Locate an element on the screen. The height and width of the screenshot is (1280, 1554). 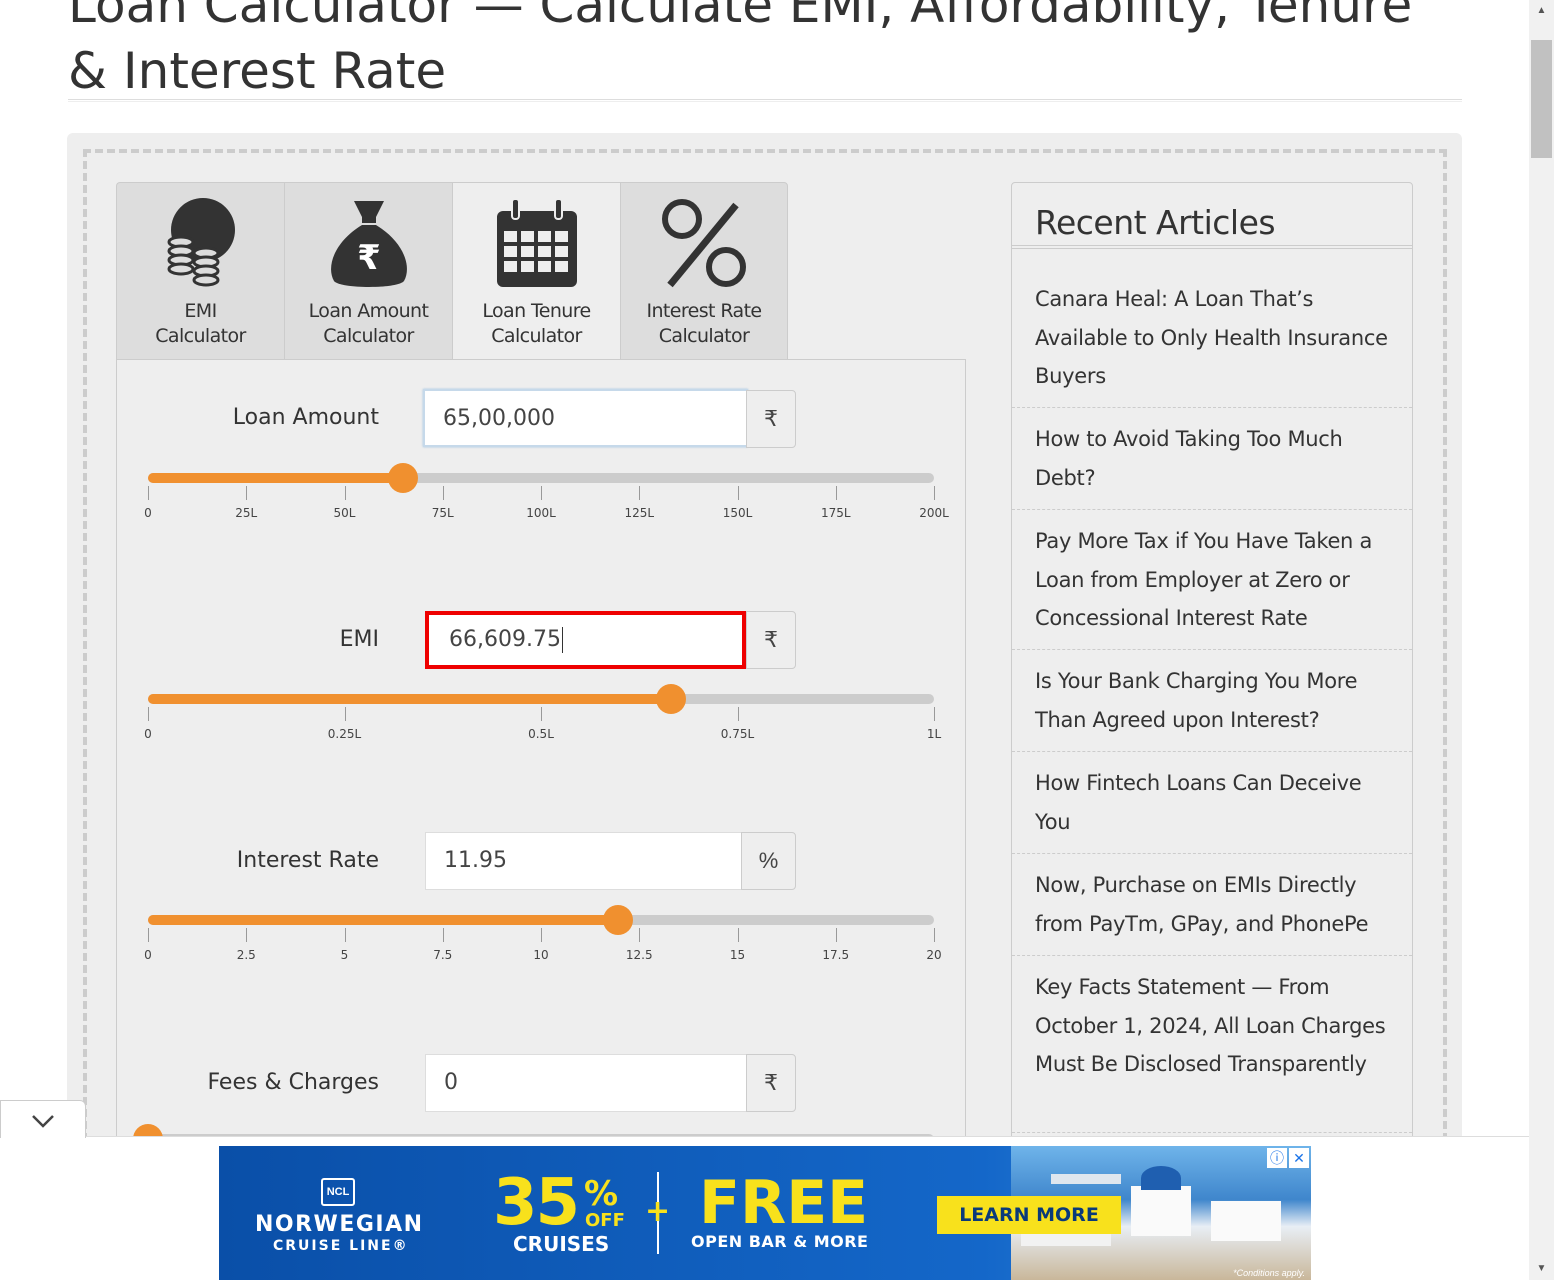
article-link: How to Avoid Taking Too Much Debt? is located at coordinates (1212, 465).